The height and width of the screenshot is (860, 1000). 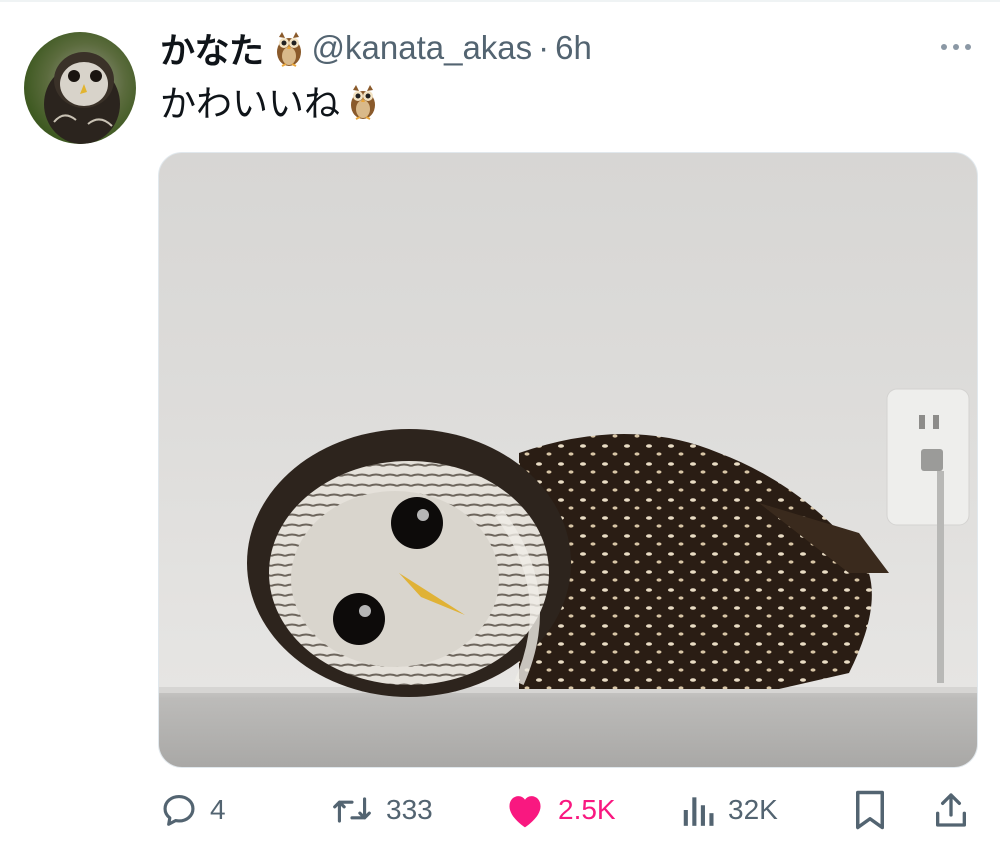 What do you see at coordinates (753, 809) in the screenshot?
I see `views-count: 32K` at bounding box center [753, 809].